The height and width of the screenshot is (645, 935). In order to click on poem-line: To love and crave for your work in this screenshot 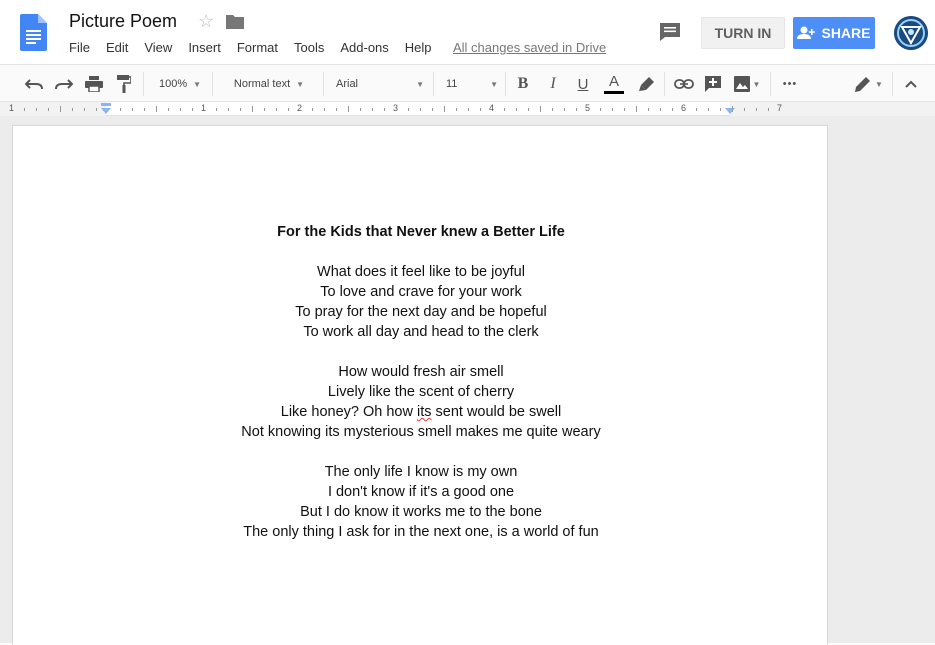, I will do `click(421, 292)`.